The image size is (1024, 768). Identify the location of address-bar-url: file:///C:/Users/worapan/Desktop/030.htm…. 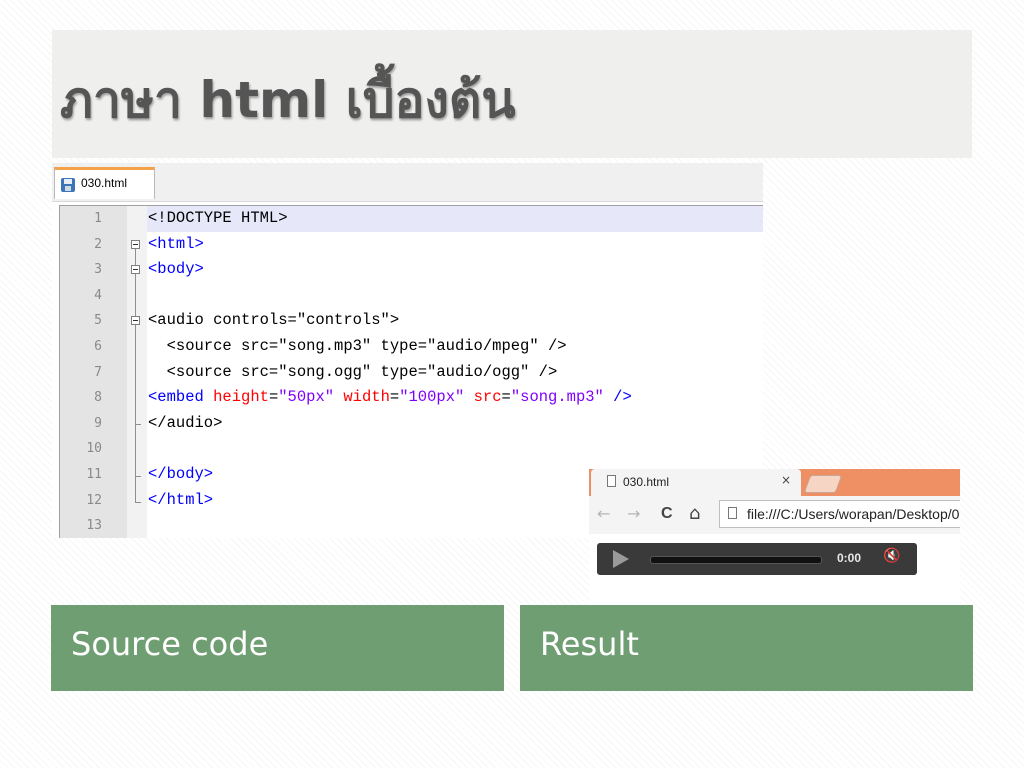
(853, 514).